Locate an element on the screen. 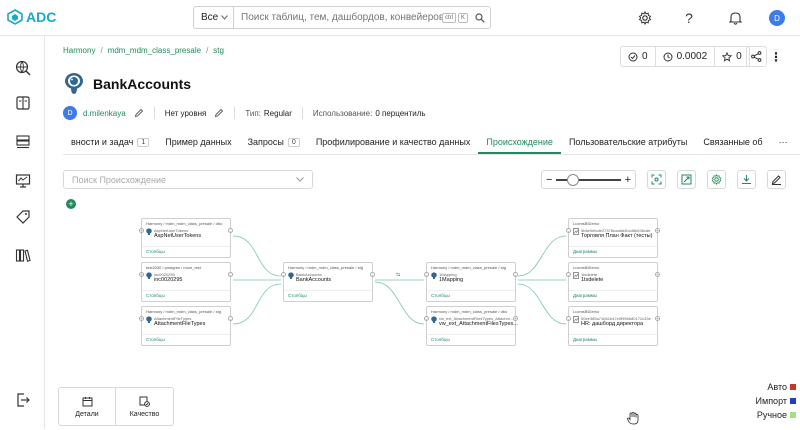  page-title: BankAccounts is located at coordinates (142, 84).